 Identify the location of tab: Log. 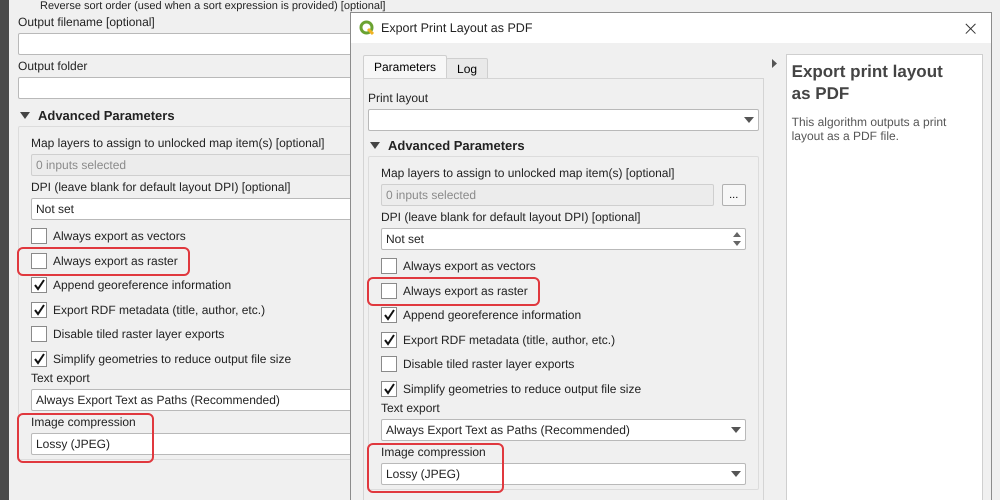
(467, 68).